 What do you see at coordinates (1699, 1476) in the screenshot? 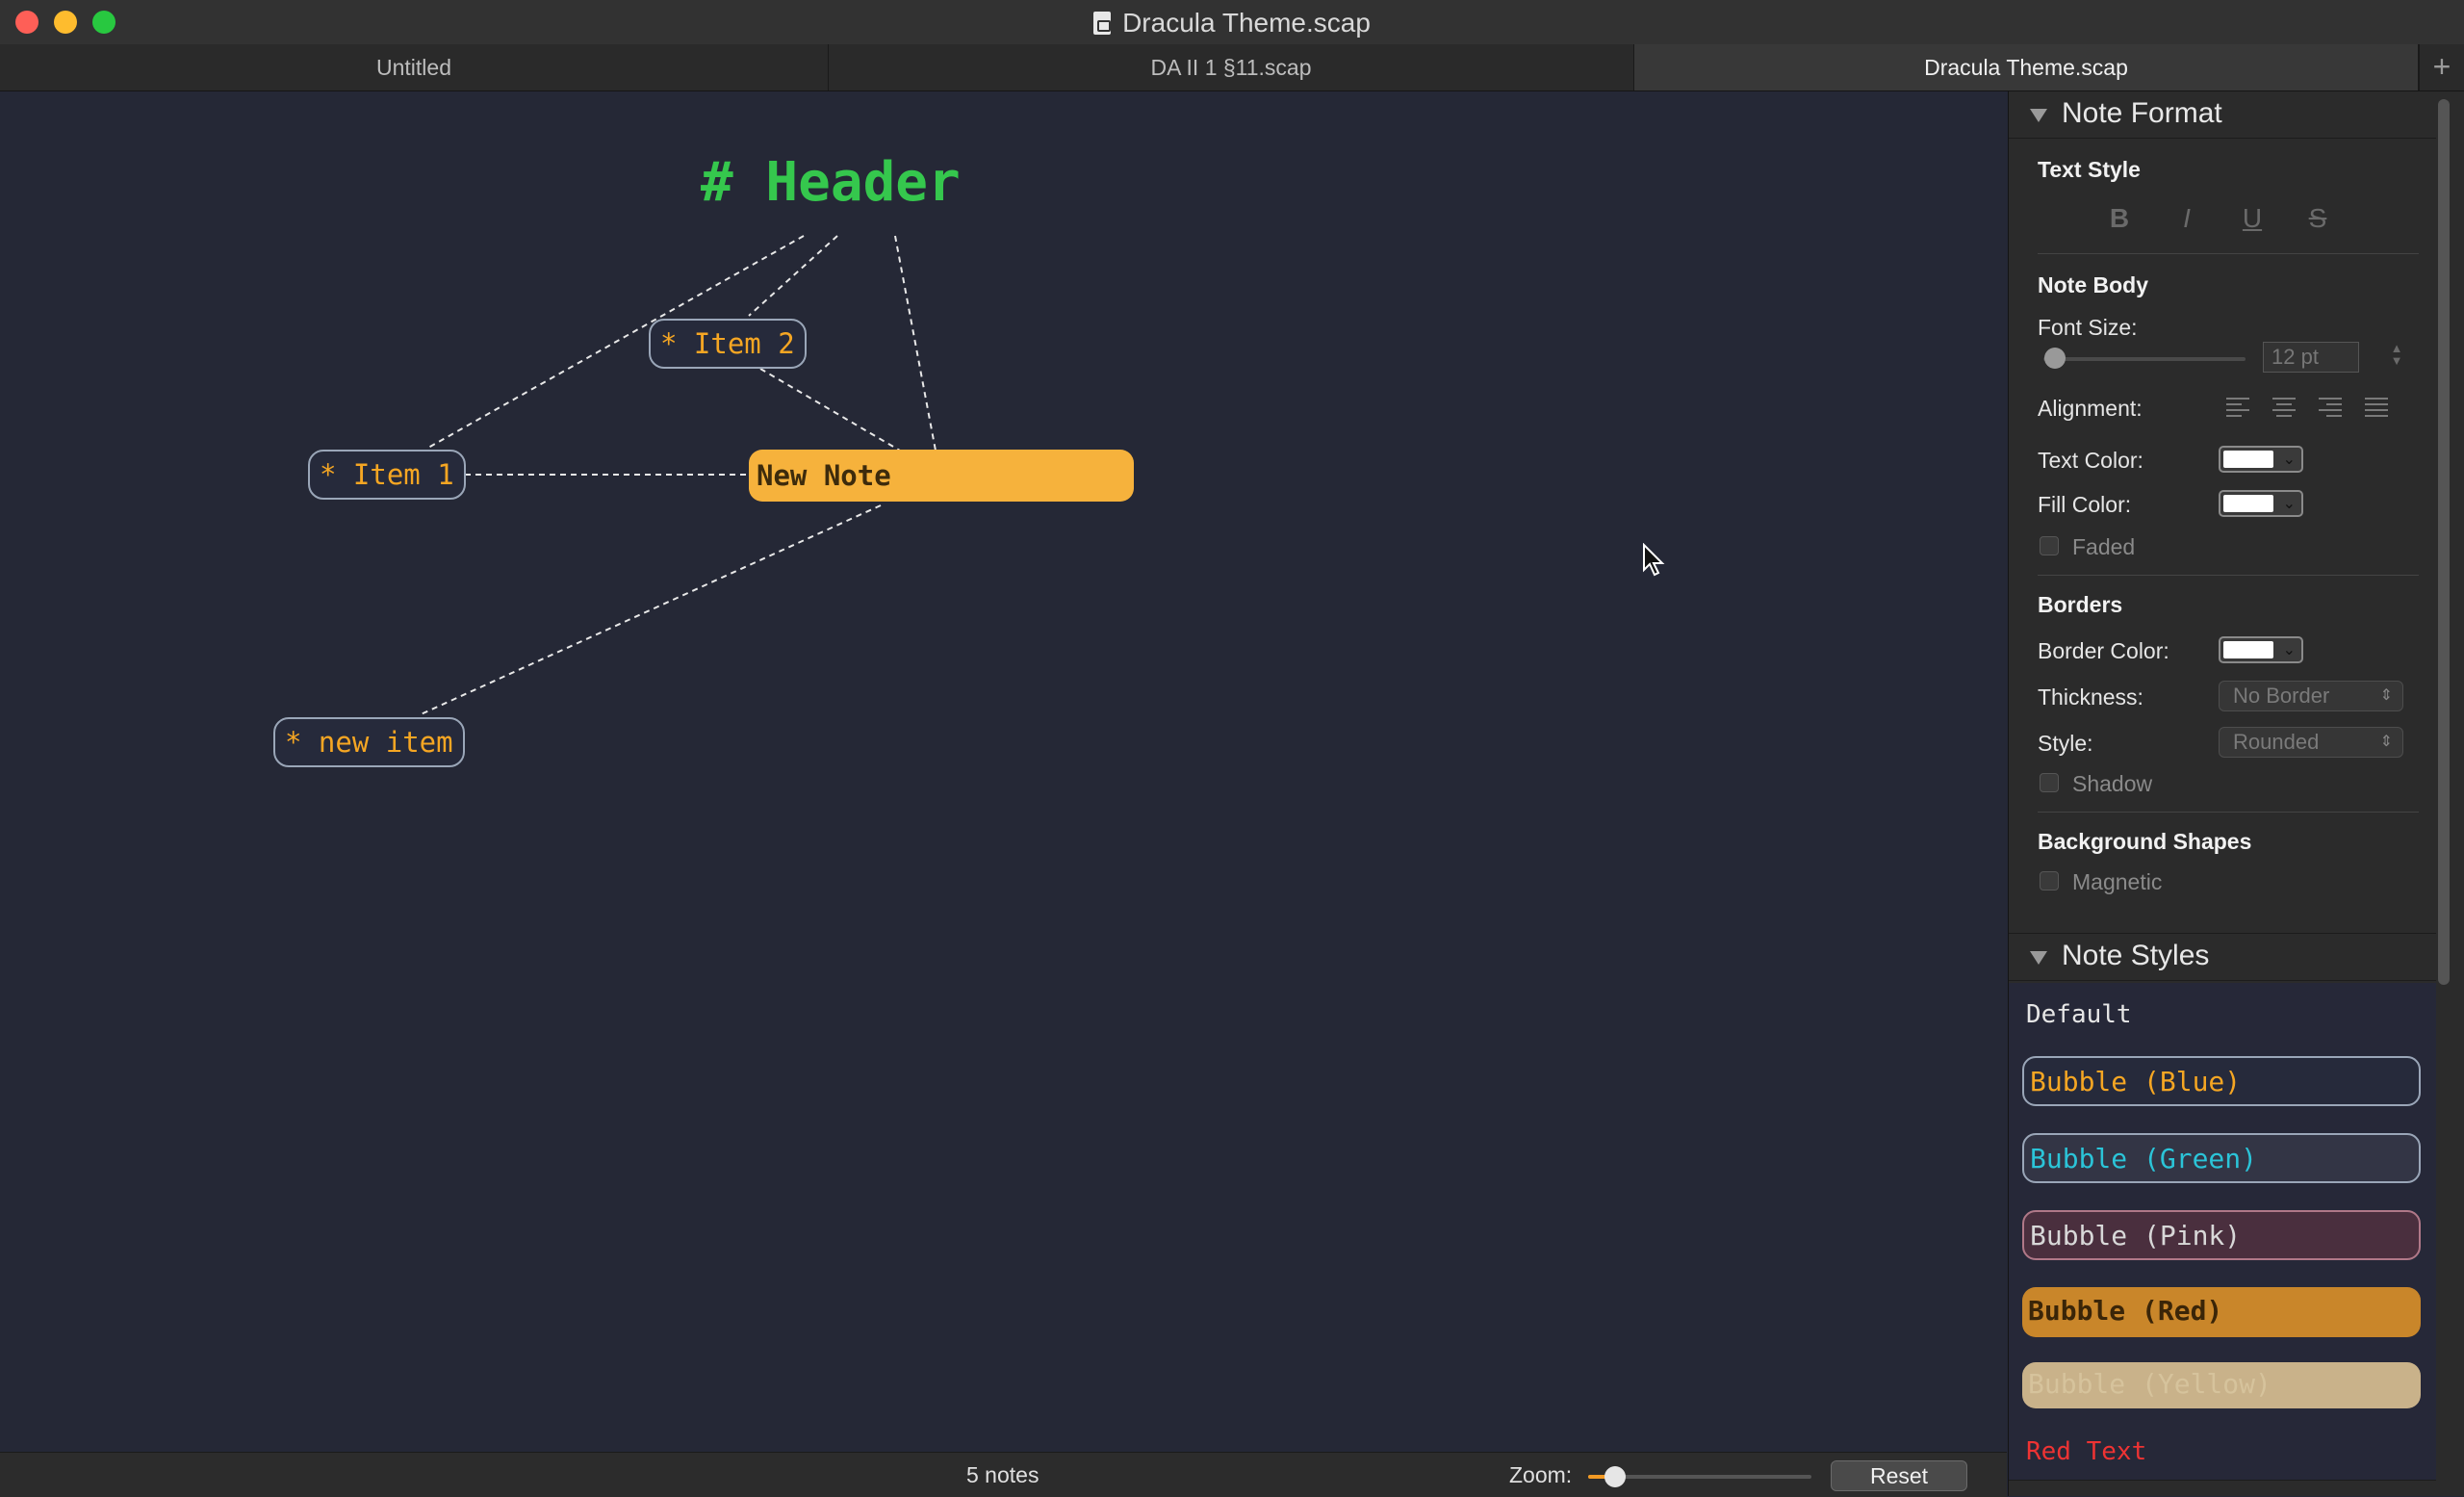
I see `zoom-slider` at bounding box center [1699, 1476].